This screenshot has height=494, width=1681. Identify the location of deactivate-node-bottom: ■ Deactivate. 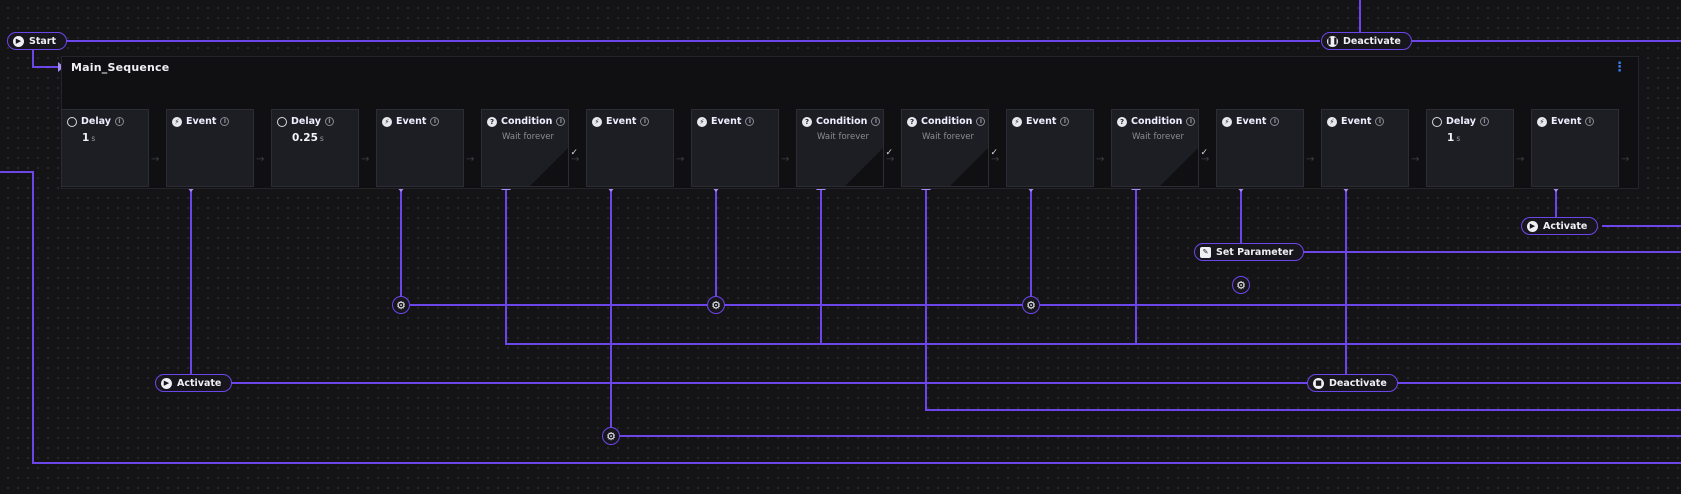
(1352, 383).